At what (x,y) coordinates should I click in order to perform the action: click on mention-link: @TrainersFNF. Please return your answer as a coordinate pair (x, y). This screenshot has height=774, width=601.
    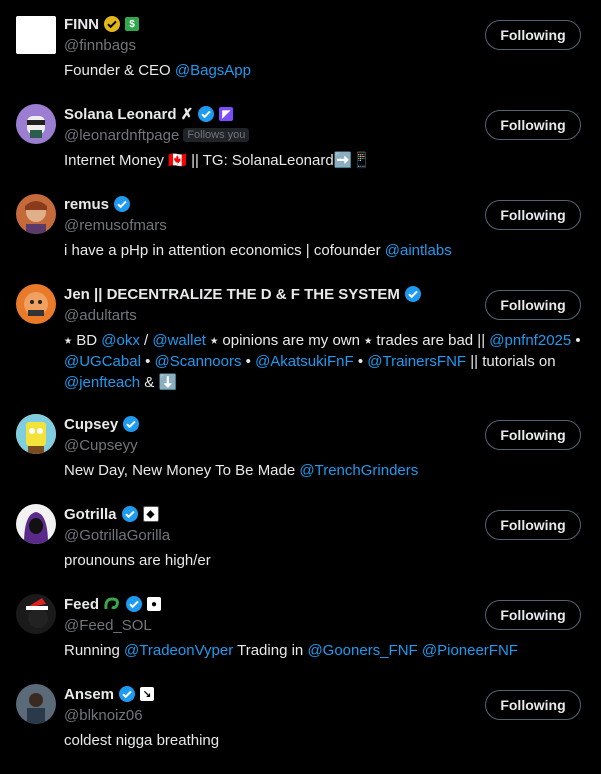
    Looking at the image, I should click on (416, 361).